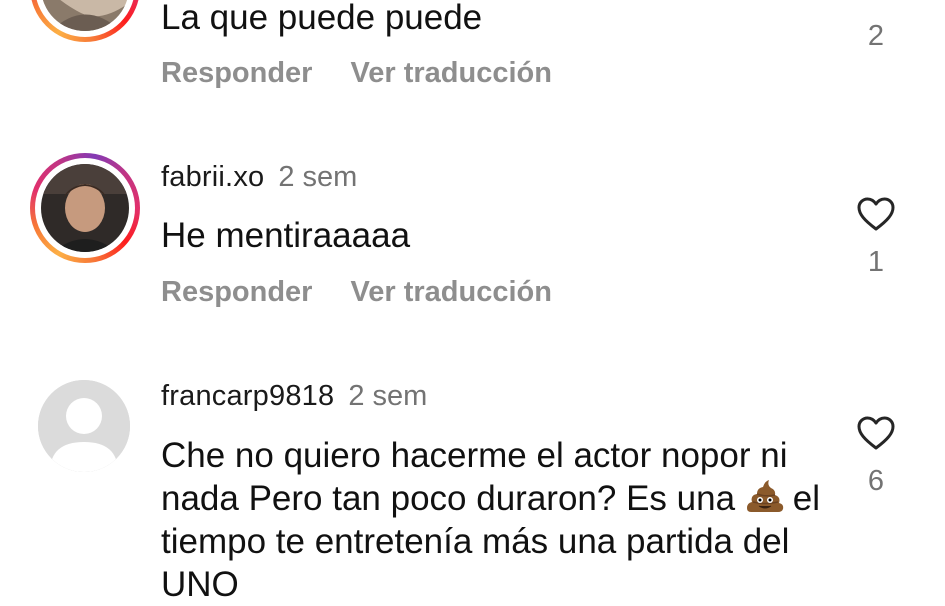  What do you see at coordinates (876, 456) in the screenshot?
I see `like-control: 6` at bounding box center [876, 456].